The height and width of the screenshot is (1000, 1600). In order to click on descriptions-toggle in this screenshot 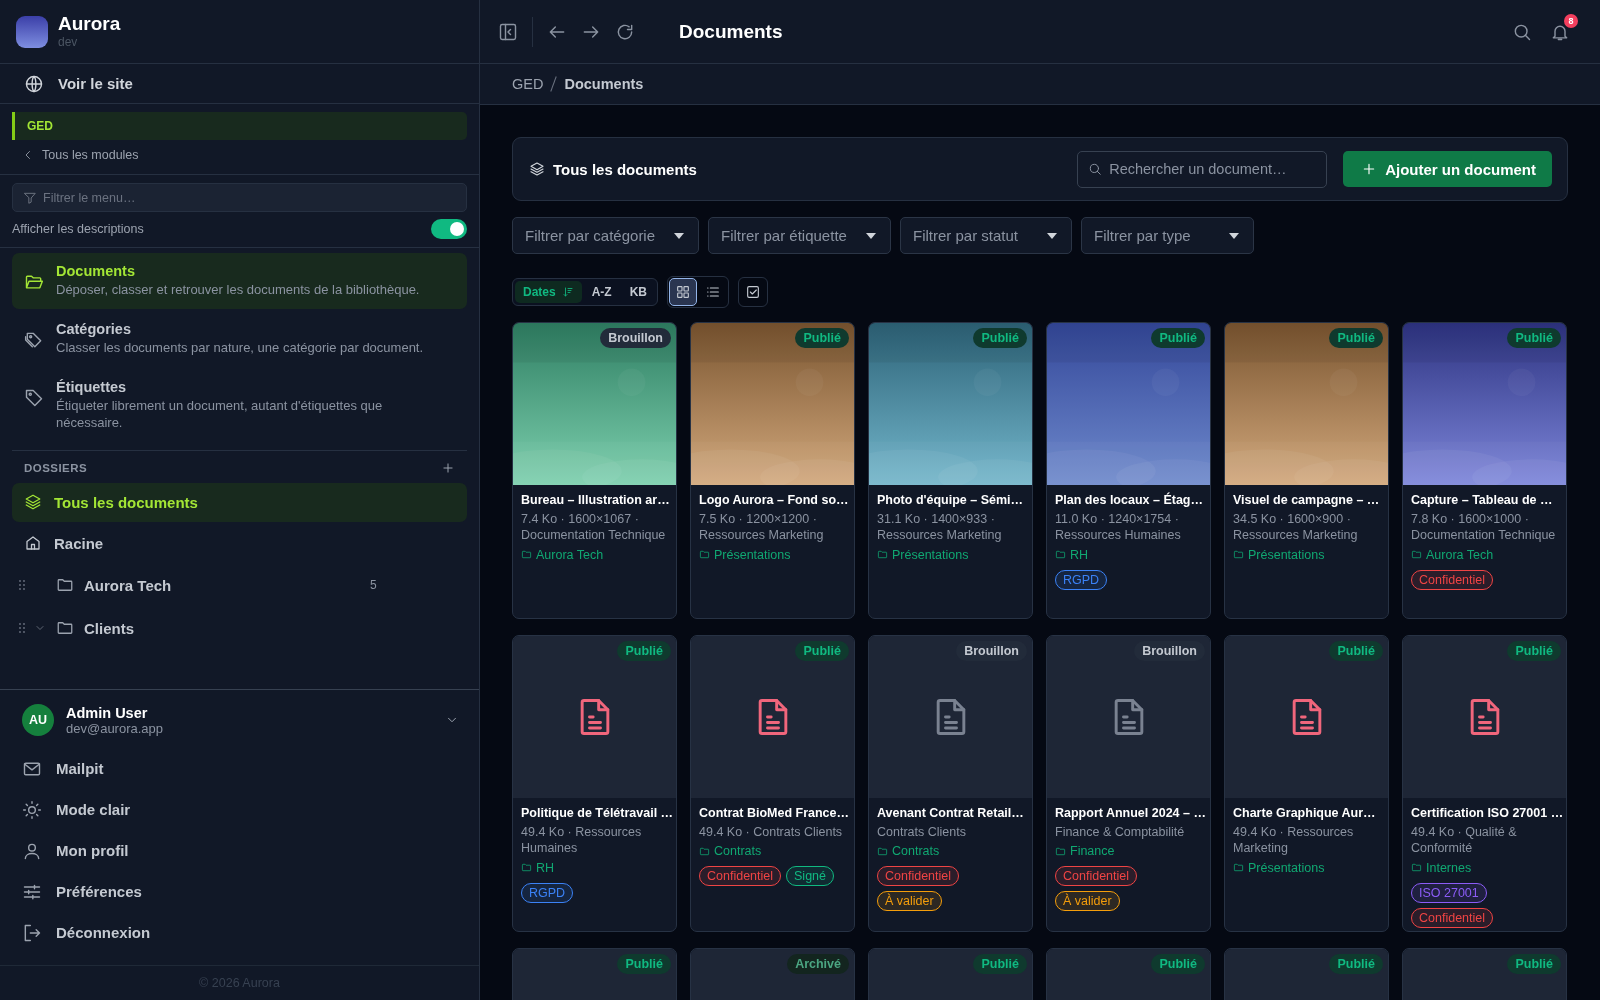, I will do `click(449, 229)`.